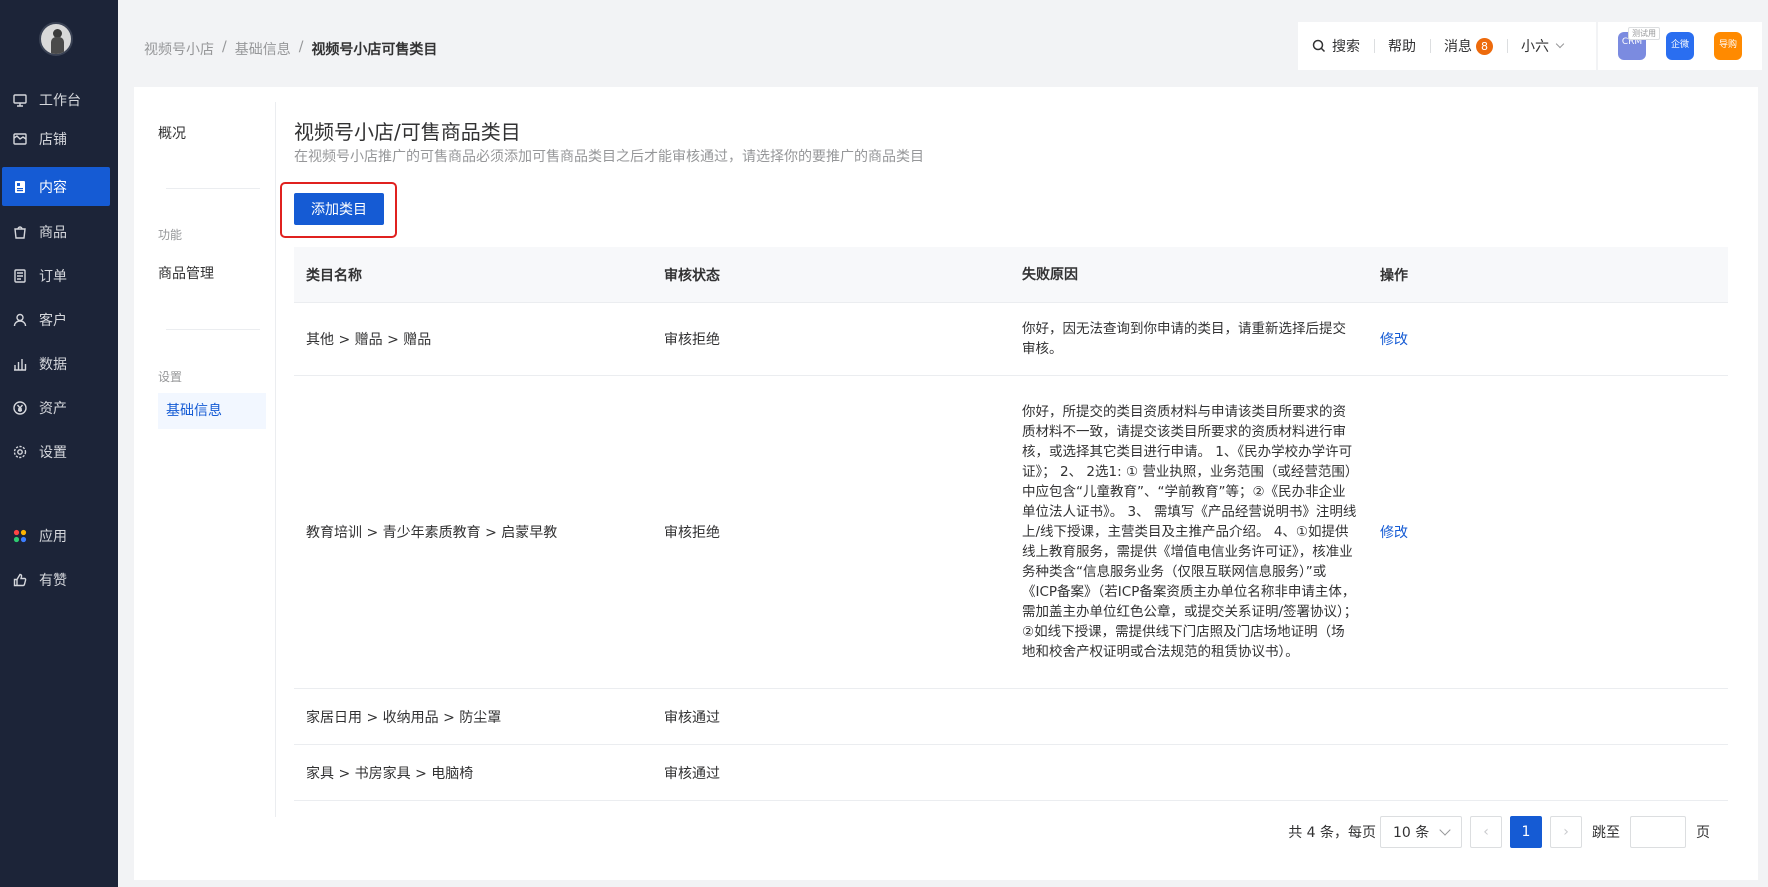 The width and height of the screenshot is (1768, 887). I want to click on column-header: 审核状态, so click(692, 275).